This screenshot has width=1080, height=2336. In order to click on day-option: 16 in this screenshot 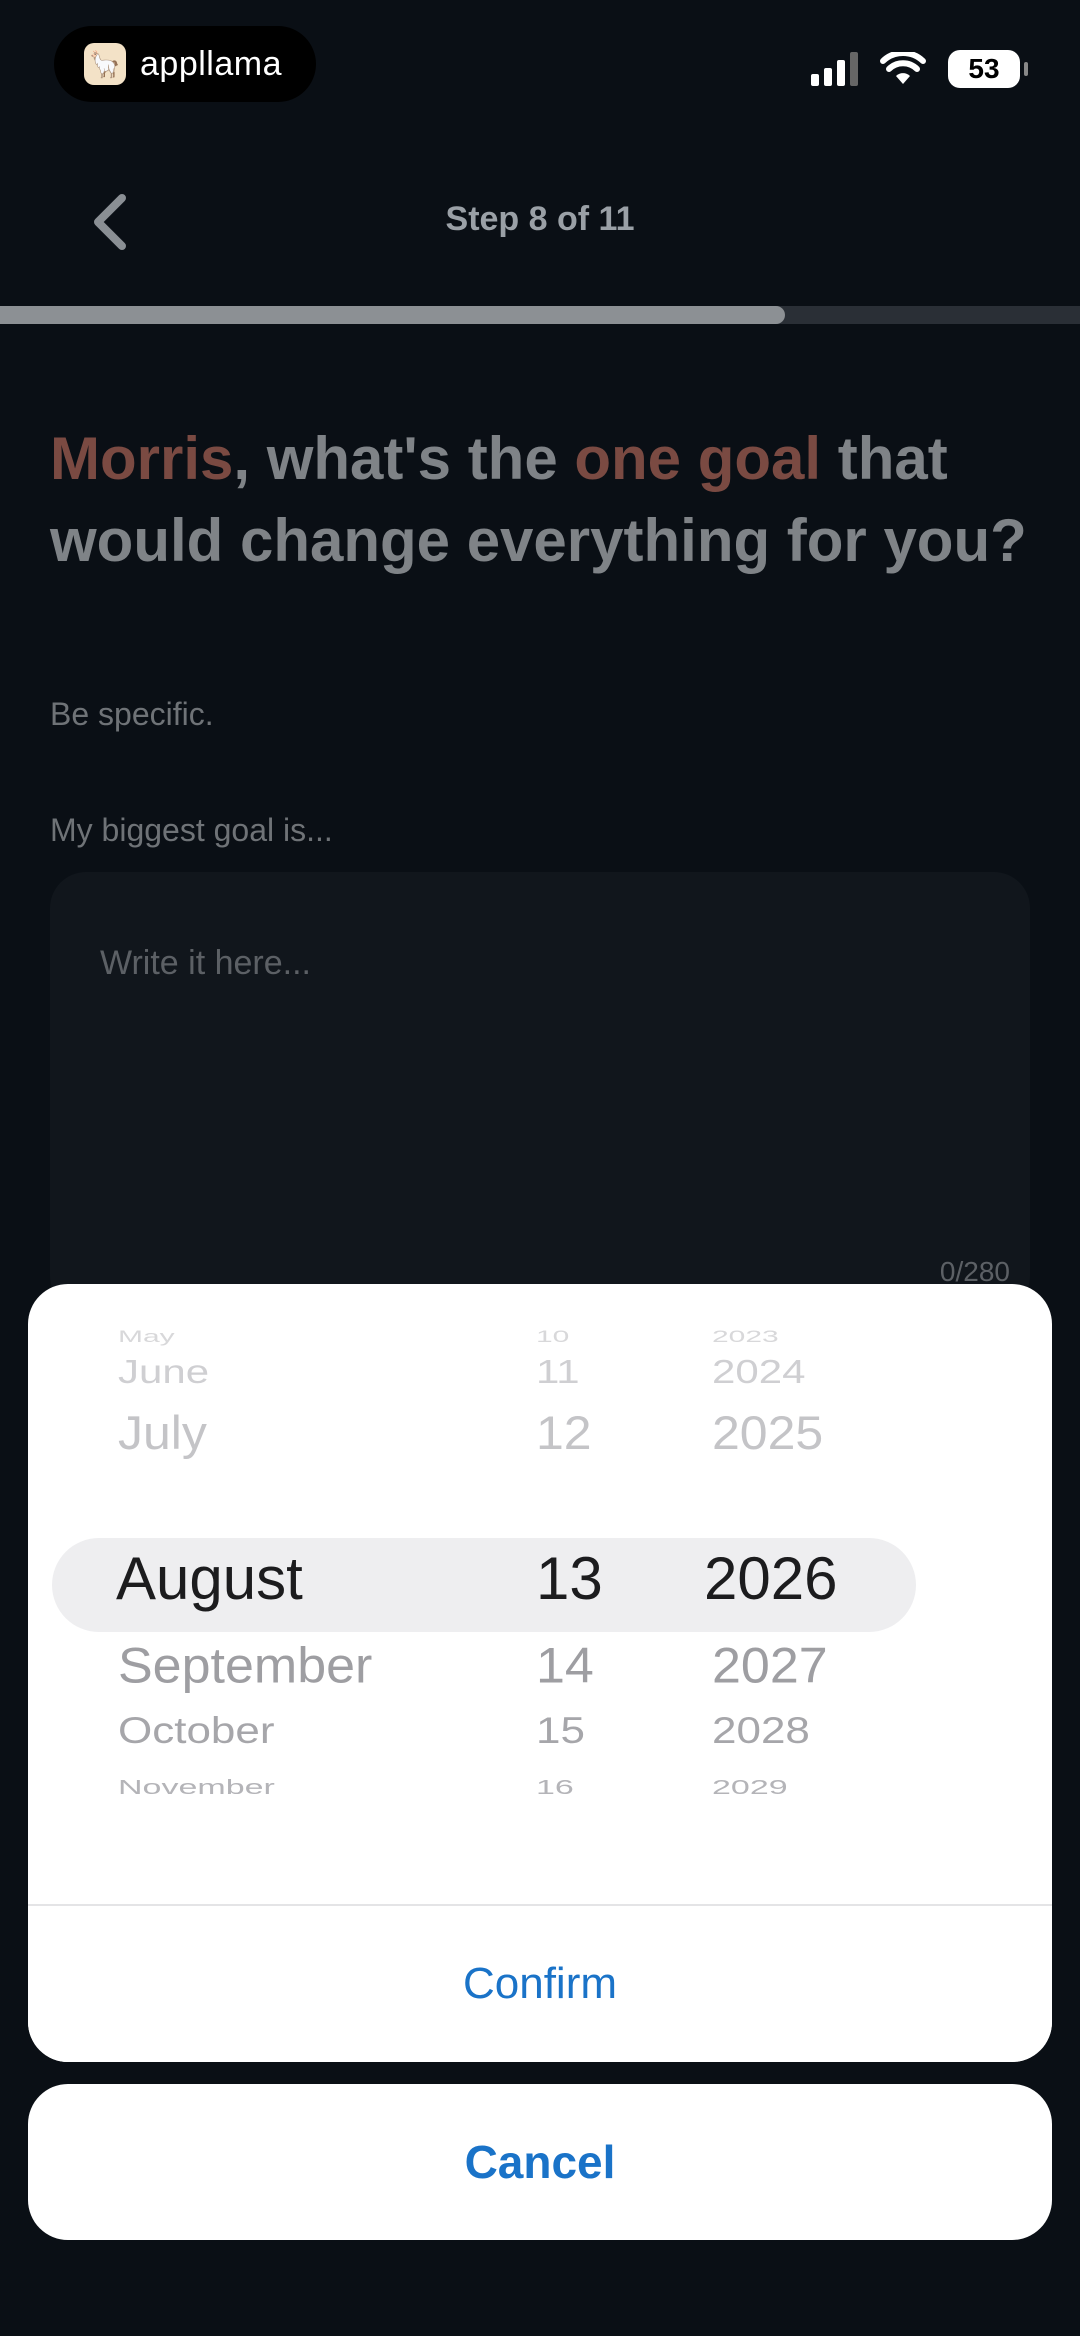, I will do `click(555, 1787)`.